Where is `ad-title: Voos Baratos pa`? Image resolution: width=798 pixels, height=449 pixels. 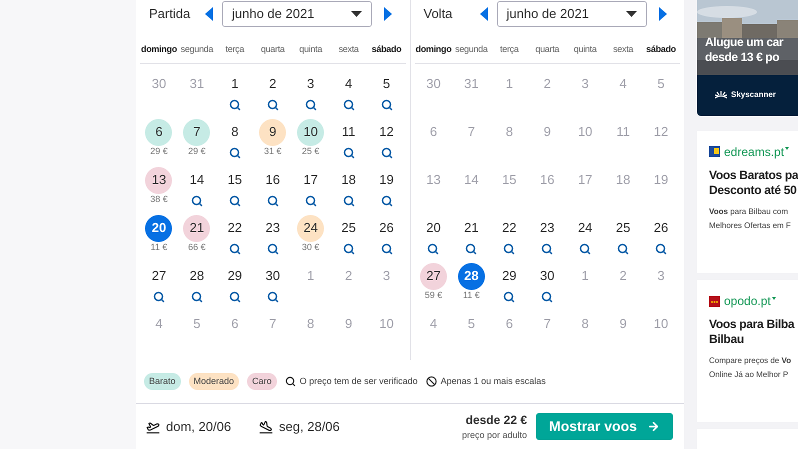 ad-title: Voos Baratos pa is located at coordinates (753, 175).